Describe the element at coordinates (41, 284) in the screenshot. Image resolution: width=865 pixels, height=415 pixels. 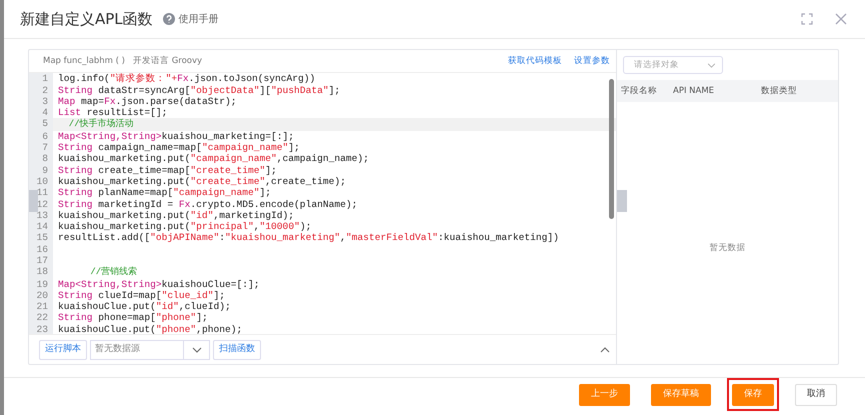
I see `line-number: 19` at that location.